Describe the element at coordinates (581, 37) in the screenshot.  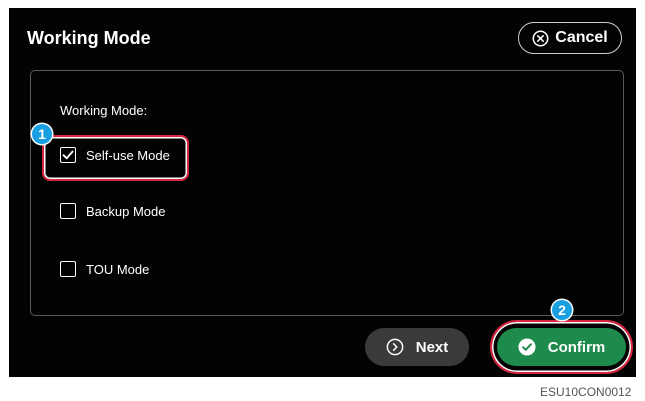
I see `cancel-label: Cancel` at that location.